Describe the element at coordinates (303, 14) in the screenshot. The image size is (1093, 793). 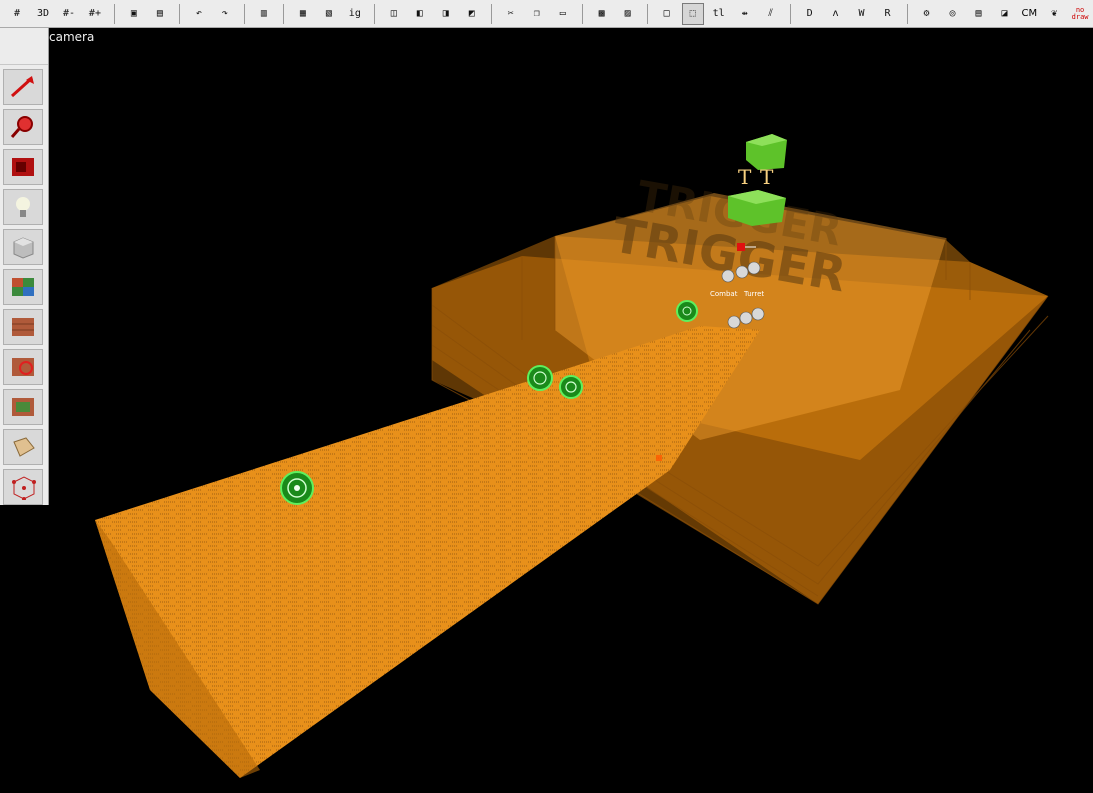
I see `group-icon: ▦` at that location.